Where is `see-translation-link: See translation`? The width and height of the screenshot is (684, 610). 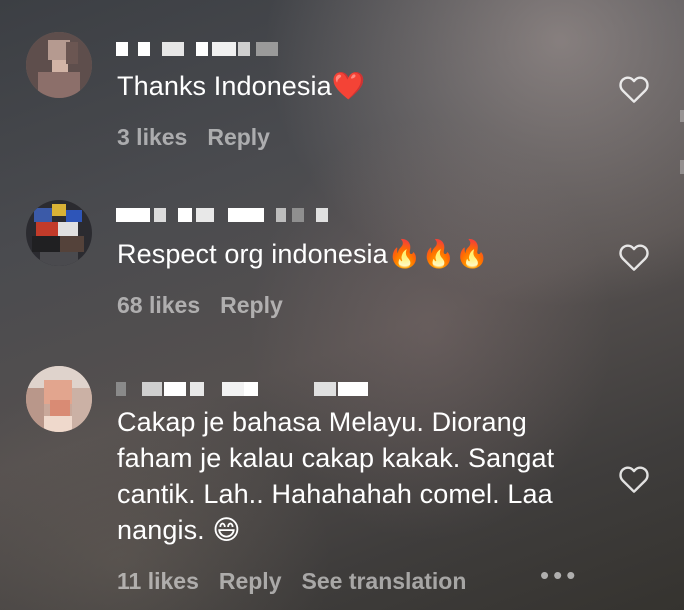 see-translation-link: See translation is located at coordinates (384, 581).